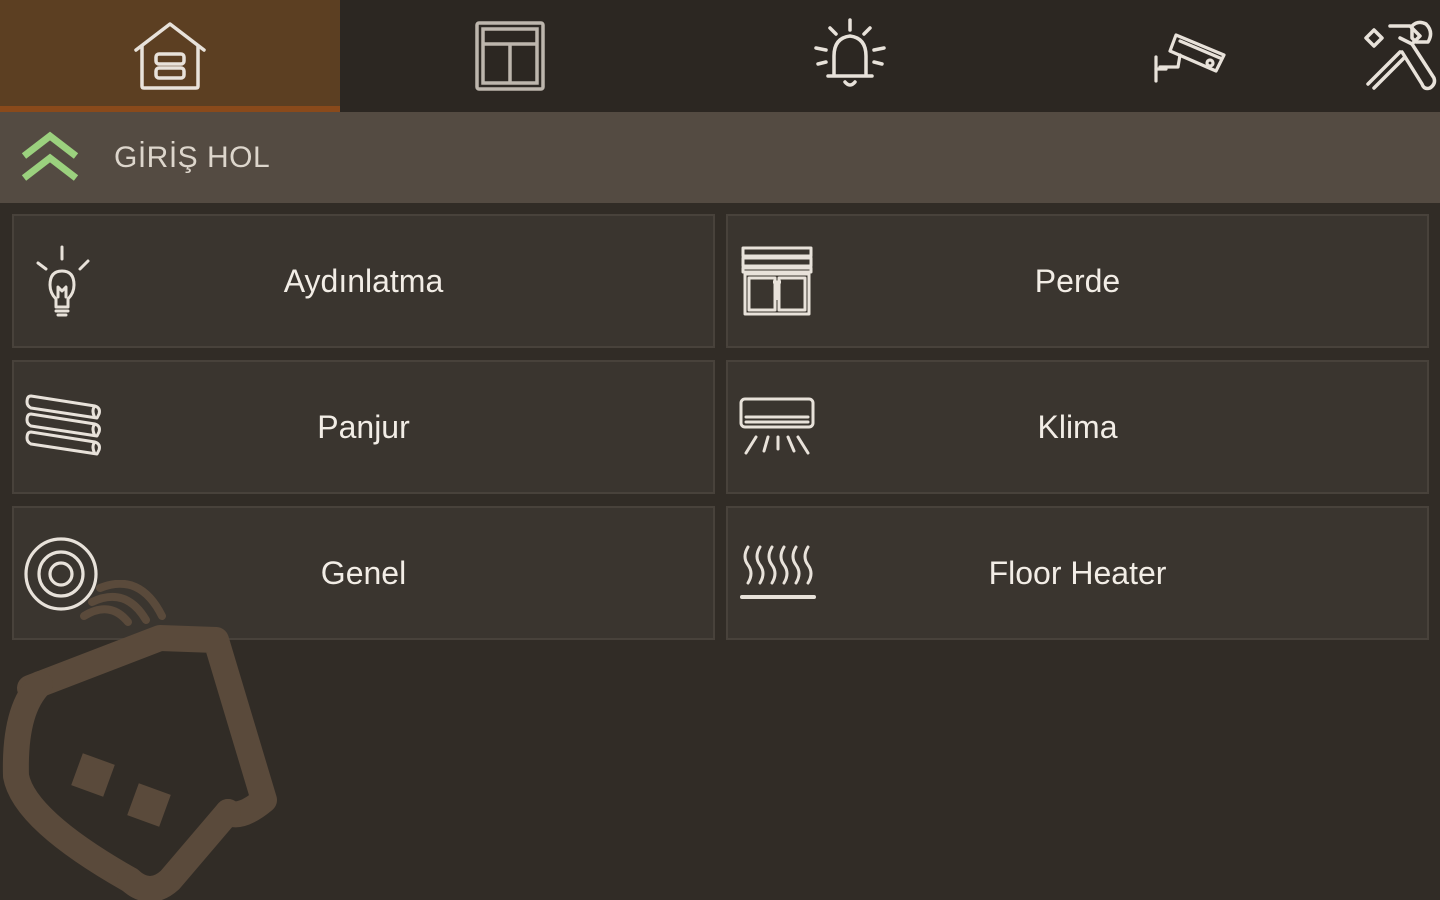 The width and height of the screenshot is (1440, 900). Describe the element at coordinates (777, 428) in the screenshot. I see `air-conditioner-icon` at that location.